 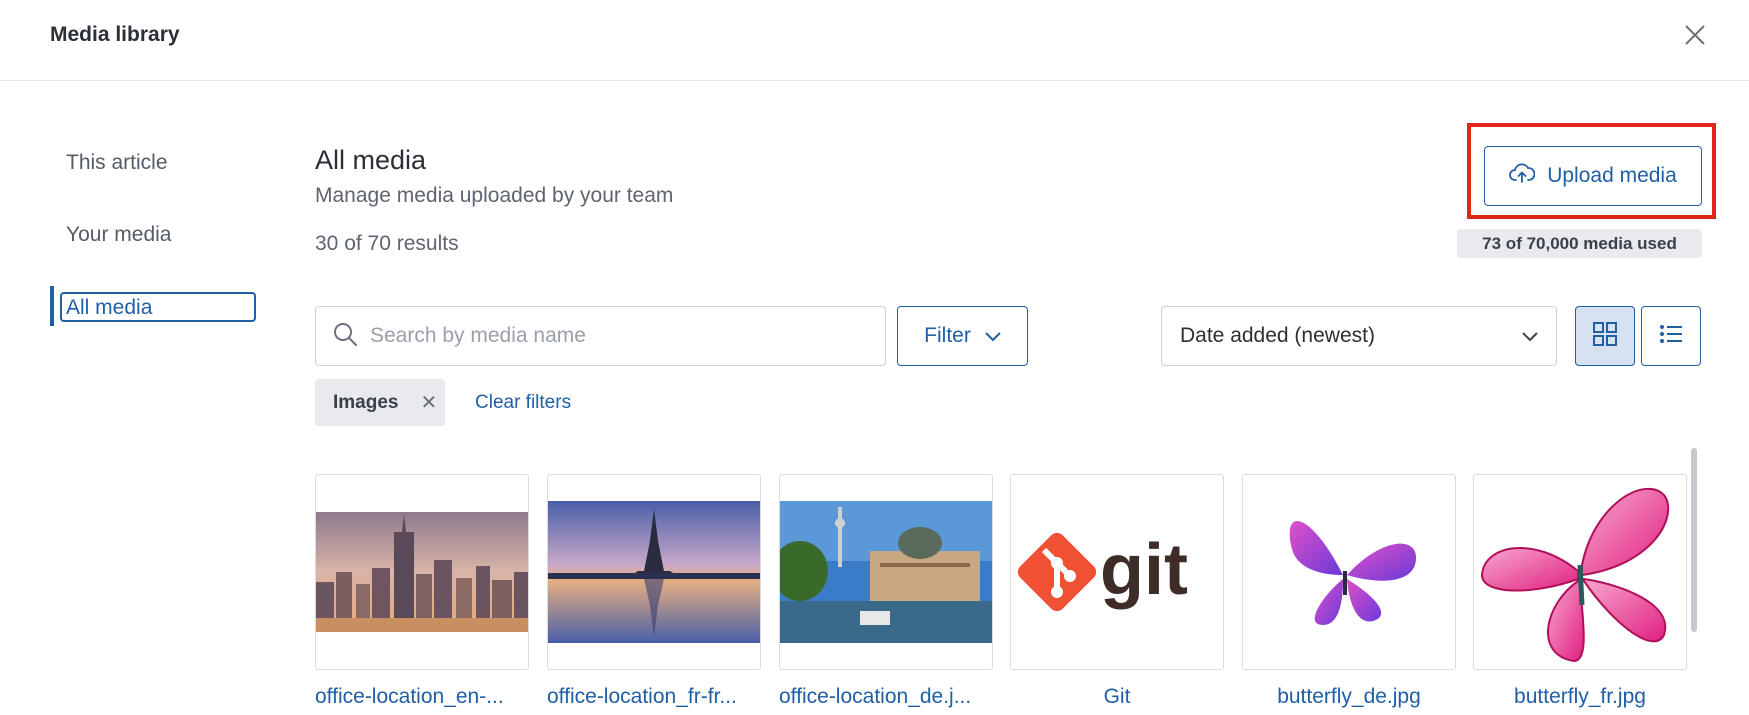 What do you see at coordinates (1579, 243) in the screenshot?
I see `media-usage-badge: 73 of 70,000 media used` at bounding box center [1579, 243].